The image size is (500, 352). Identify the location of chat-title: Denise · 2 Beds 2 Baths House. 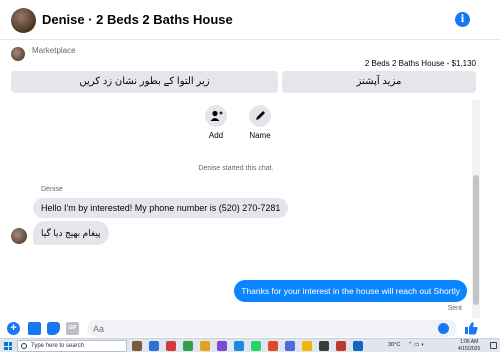
(137, 19).